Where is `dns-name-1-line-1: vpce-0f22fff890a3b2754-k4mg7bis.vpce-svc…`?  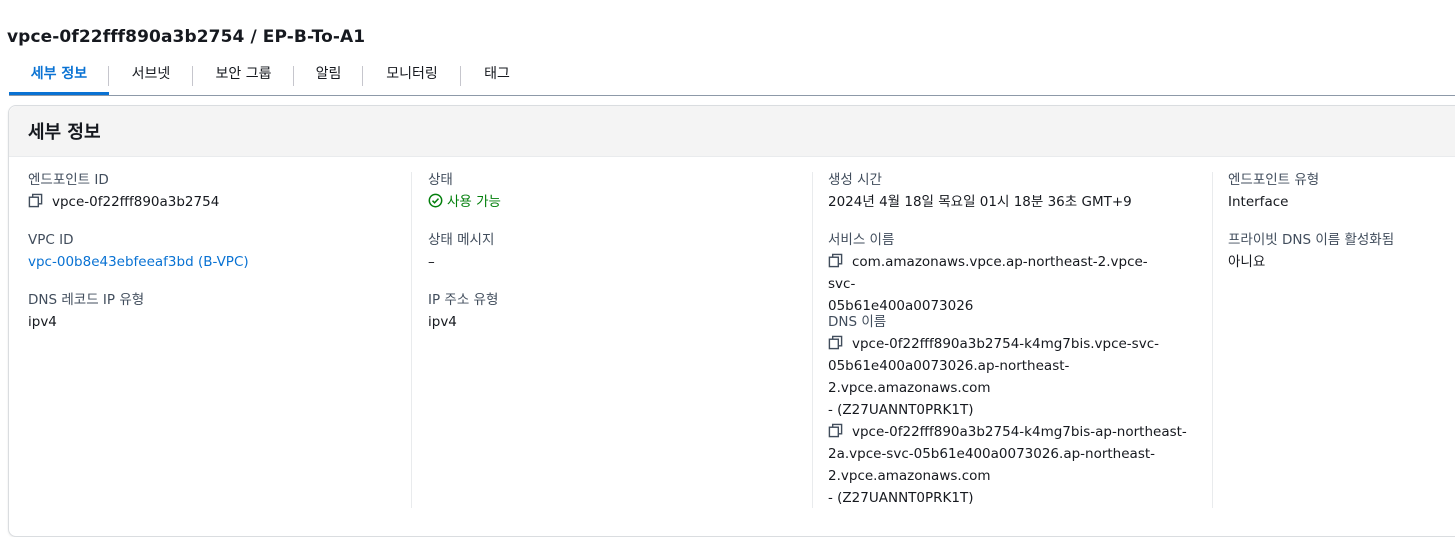 dns-name-1-line-1: vpce-0f22fff890a3b2754-k4mg7bis.vpce-svc… is located at coordinates (1005, 344).